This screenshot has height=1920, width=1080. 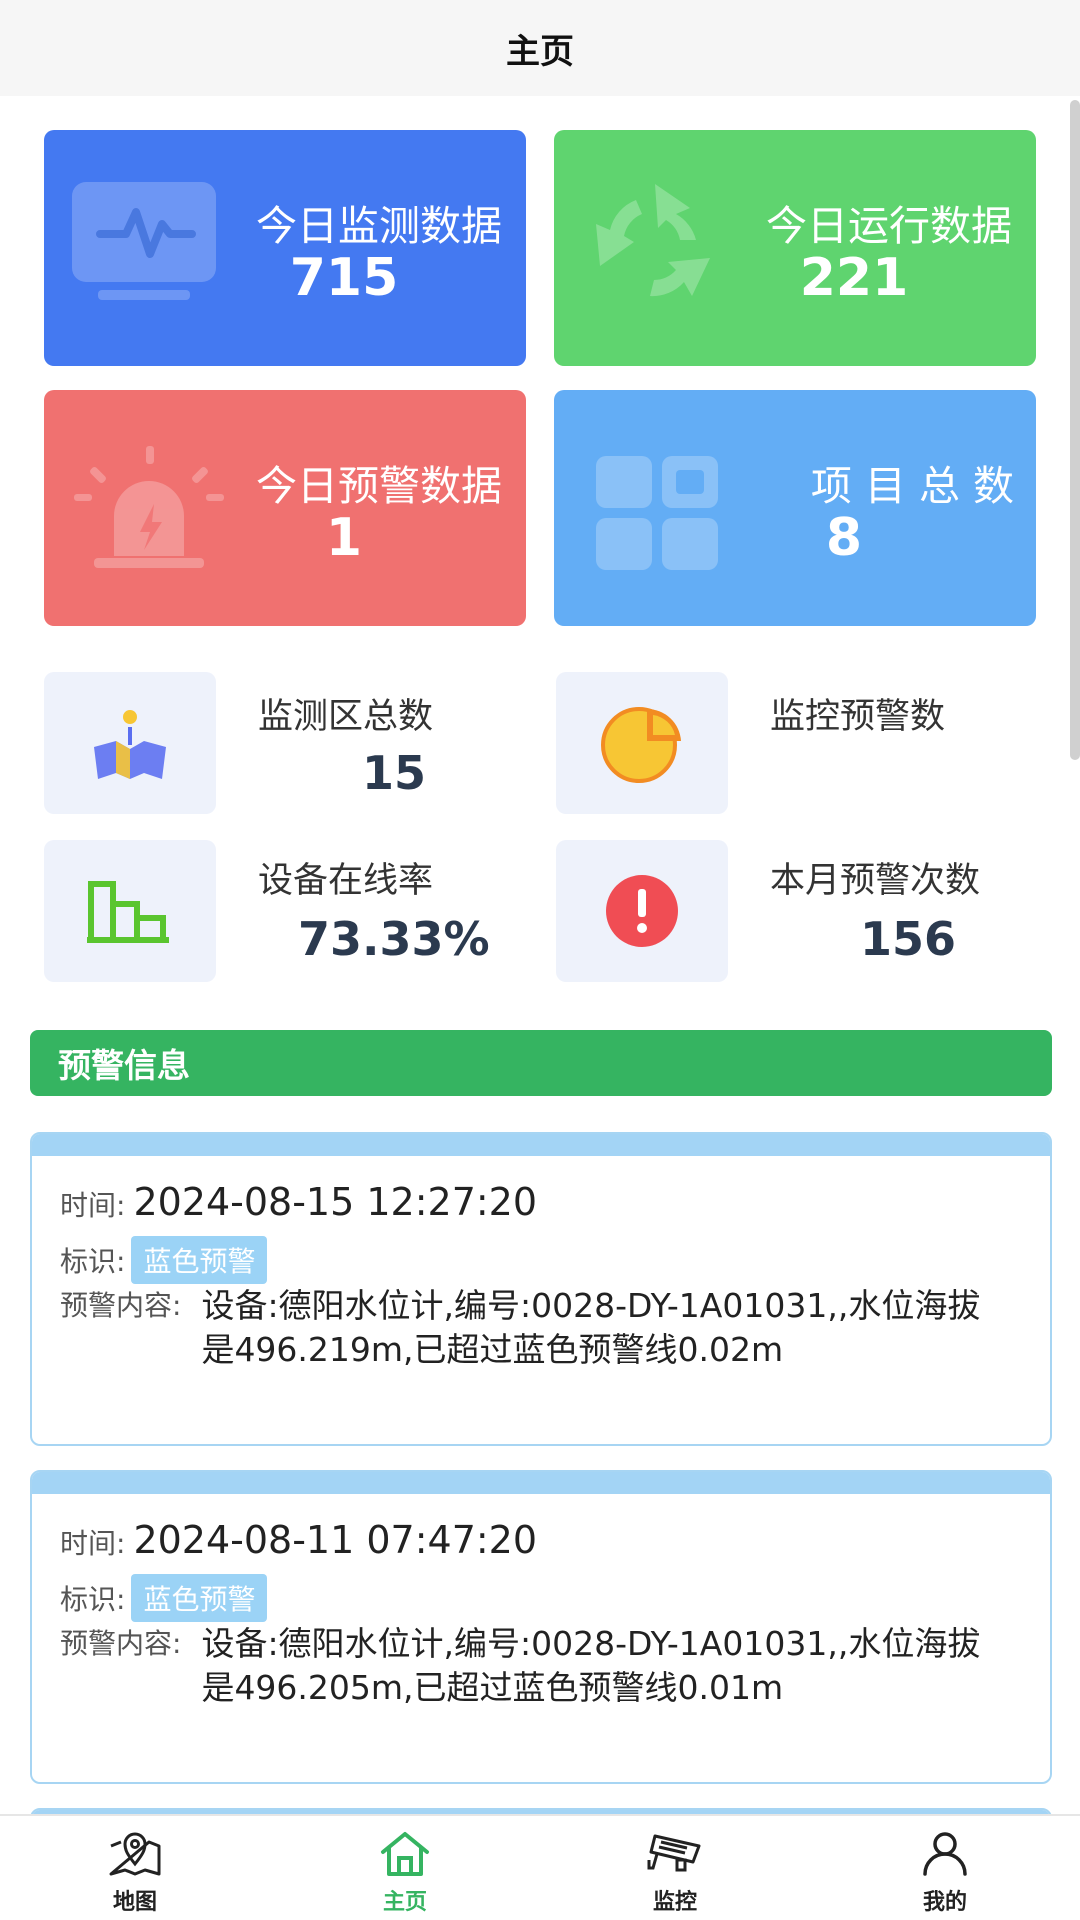 I want to click on tab-home: 主页, so click(x=405, y=1868).